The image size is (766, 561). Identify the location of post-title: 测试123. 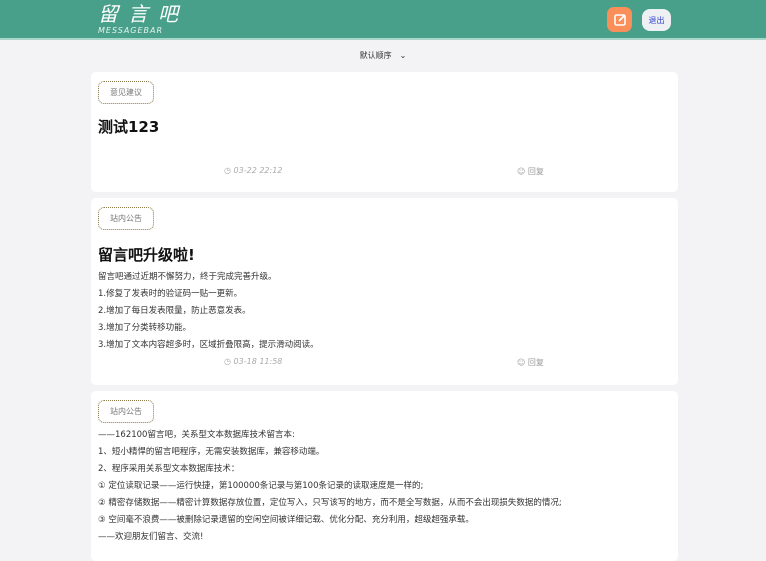
(129, 127).